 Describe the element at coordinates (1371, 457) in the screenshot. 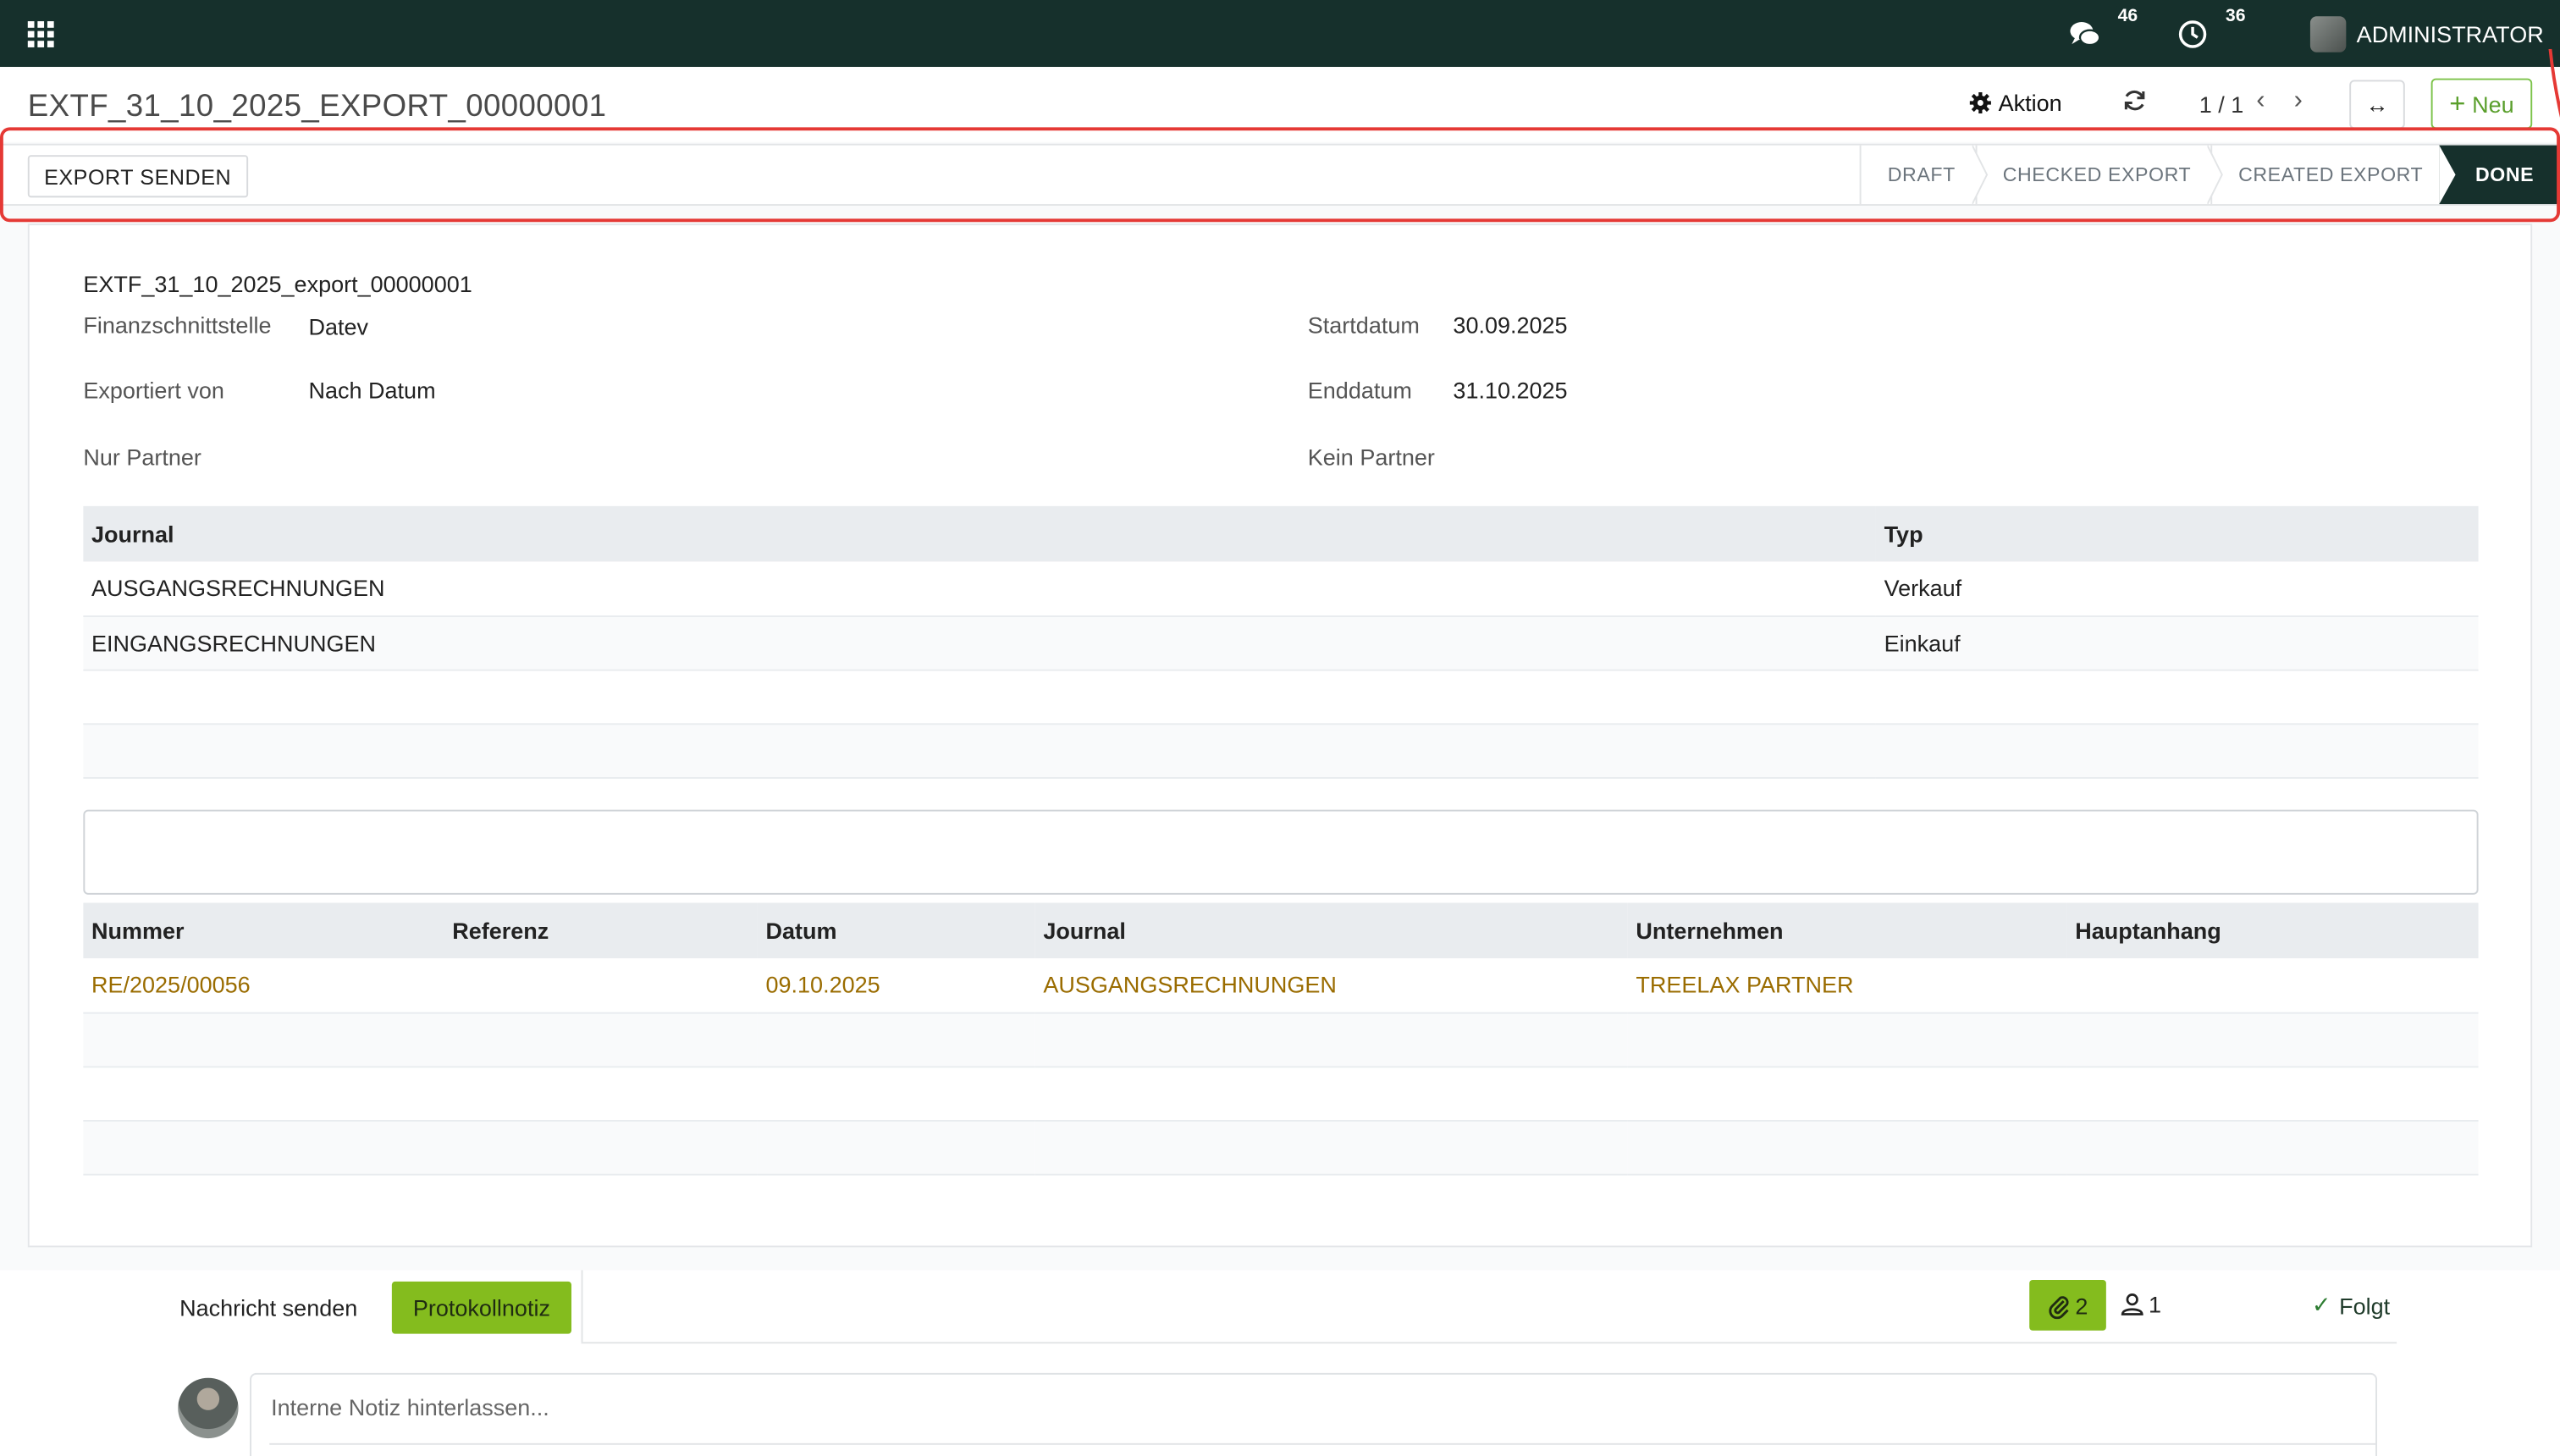

I see `kein-partner-label: Kein Partner` at that location.